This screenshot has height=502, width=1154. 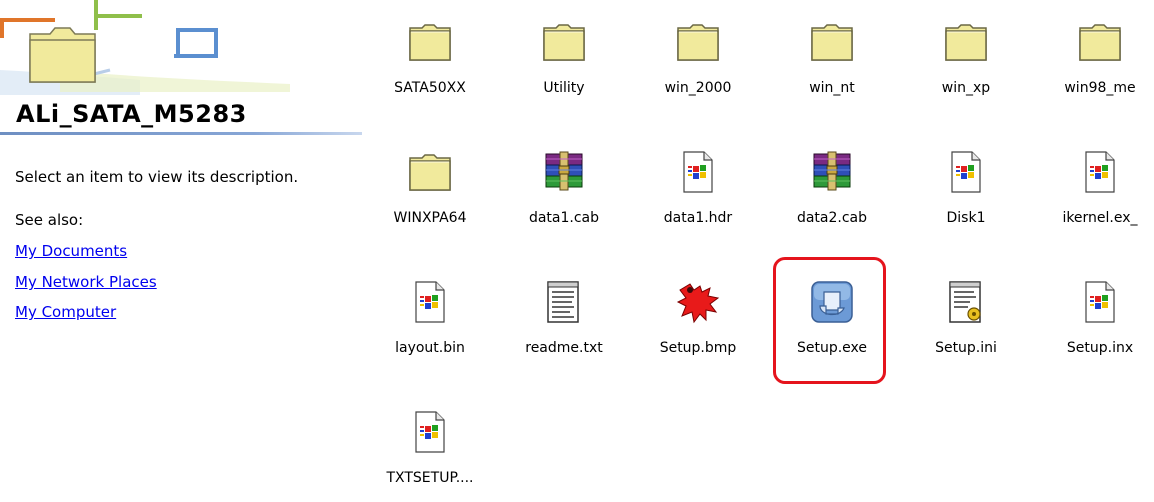 What do you see at coordinates (832, 218) in the screenshot?
I see `file-name-label: data2.cab` at bounding box center [832, 218].